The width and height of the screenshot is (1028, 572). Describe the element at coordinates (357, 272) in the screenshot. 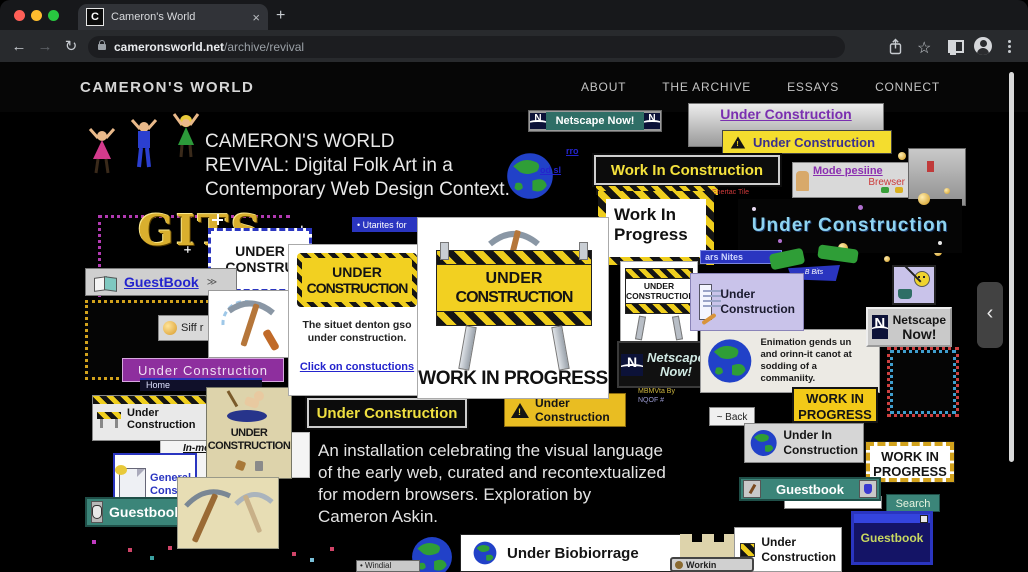

I see `sign-label: UNDER` at that location.